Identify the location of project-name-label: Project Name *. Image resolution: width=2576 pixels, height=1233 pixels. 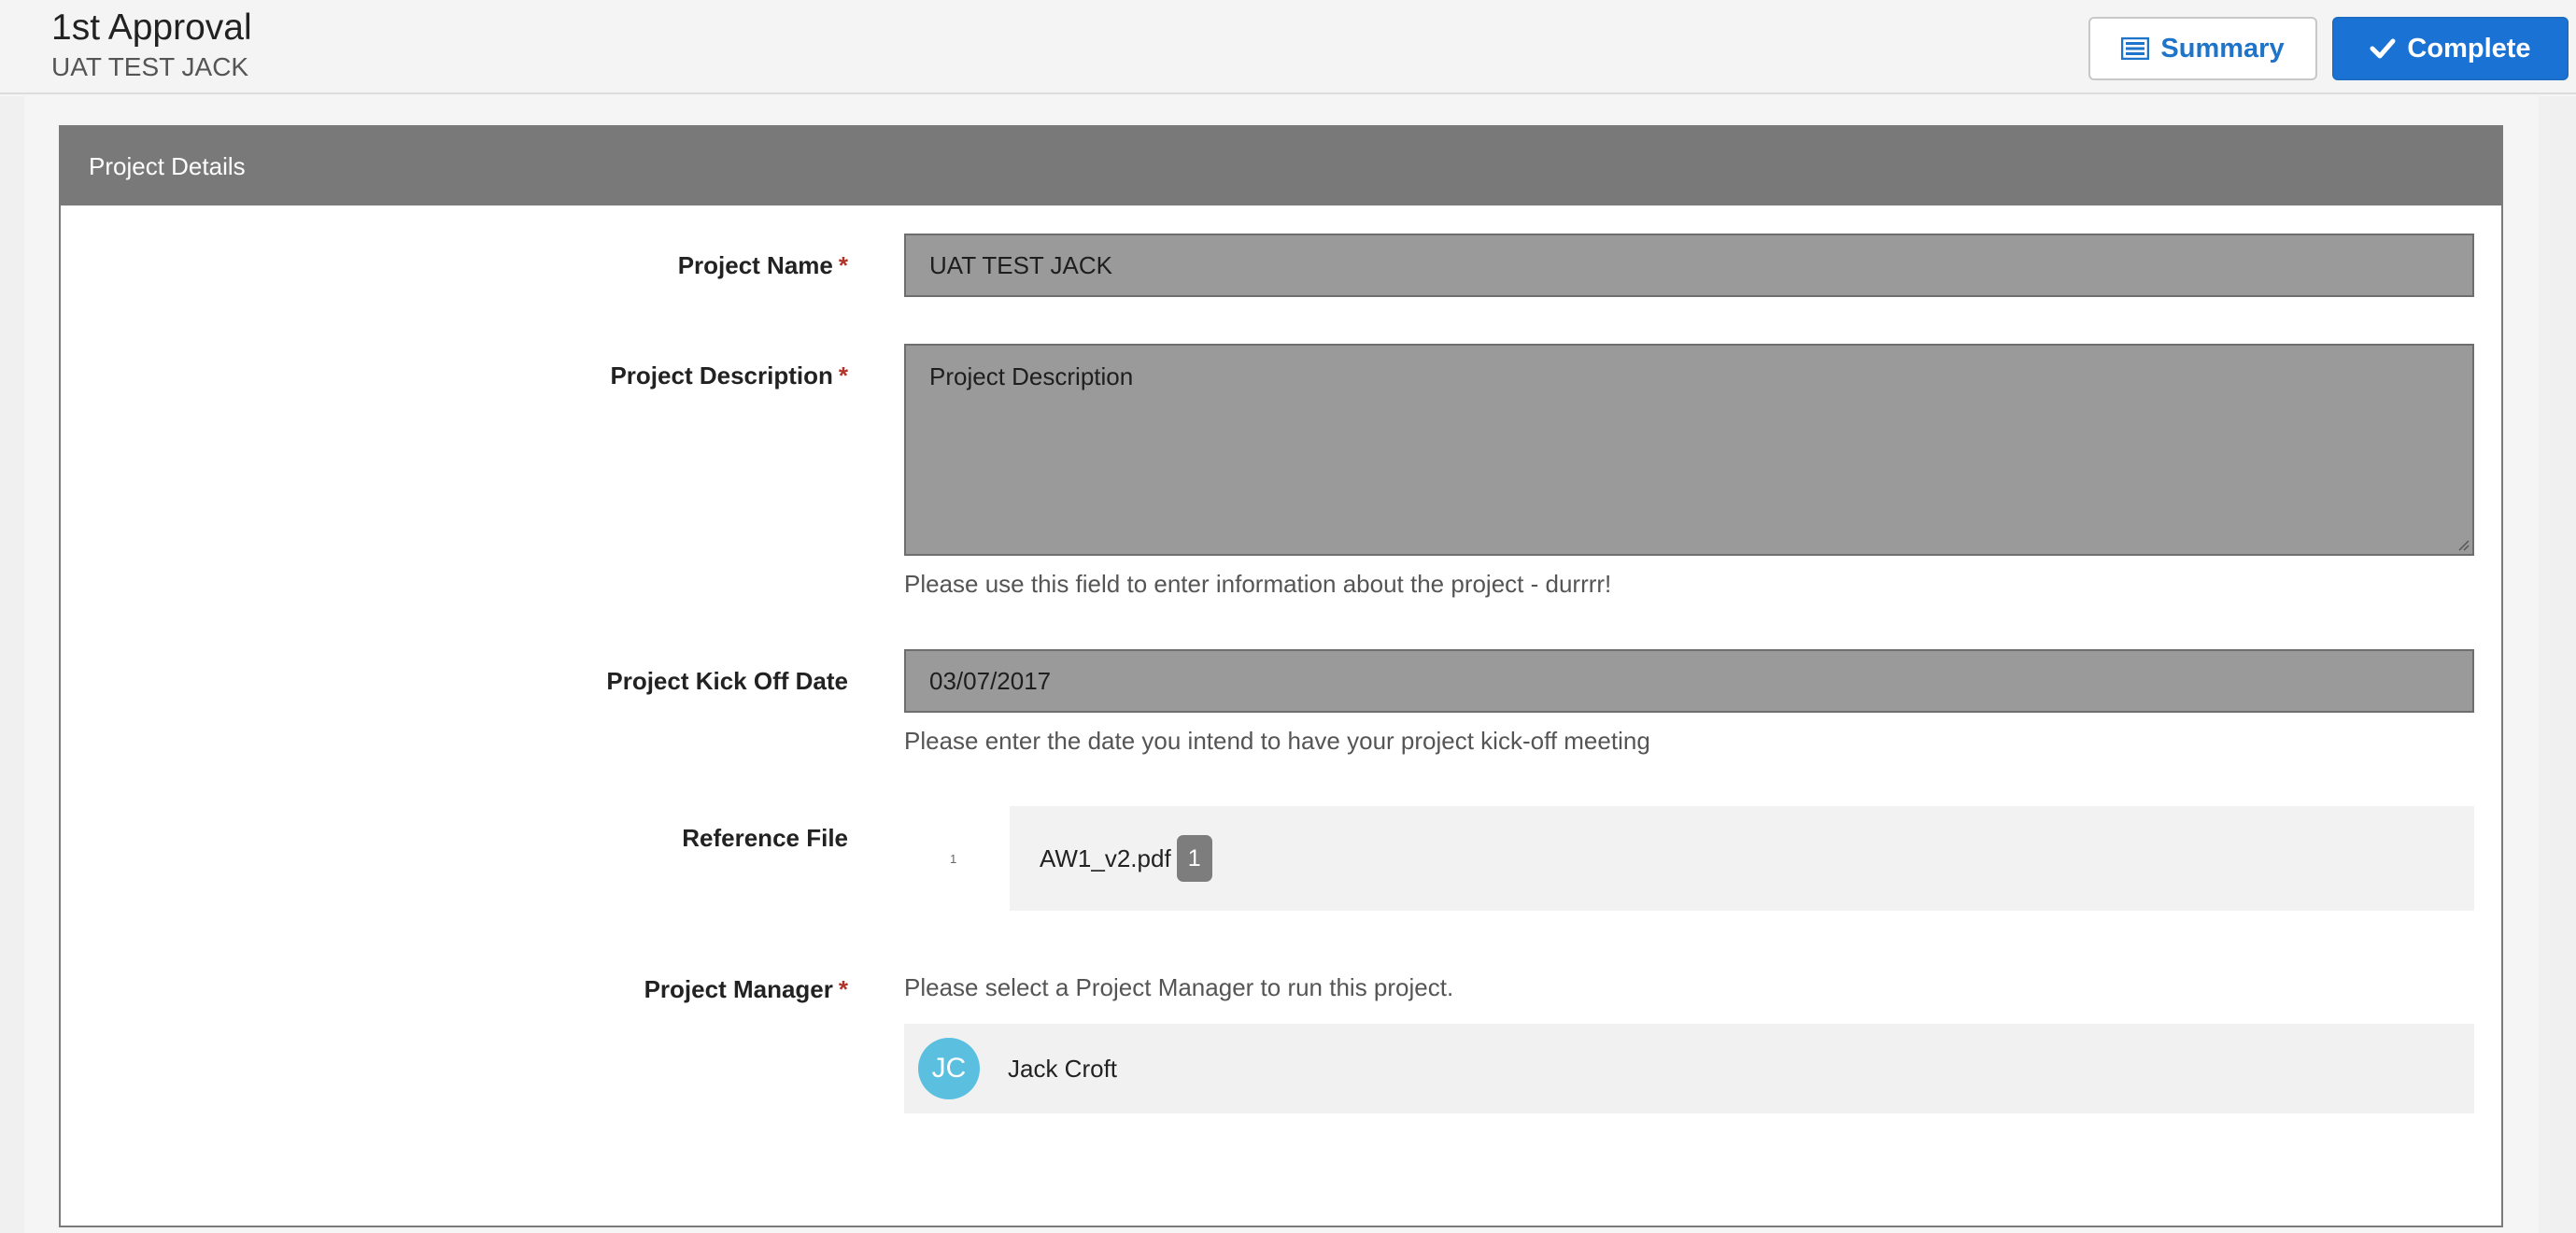
(763, 265).